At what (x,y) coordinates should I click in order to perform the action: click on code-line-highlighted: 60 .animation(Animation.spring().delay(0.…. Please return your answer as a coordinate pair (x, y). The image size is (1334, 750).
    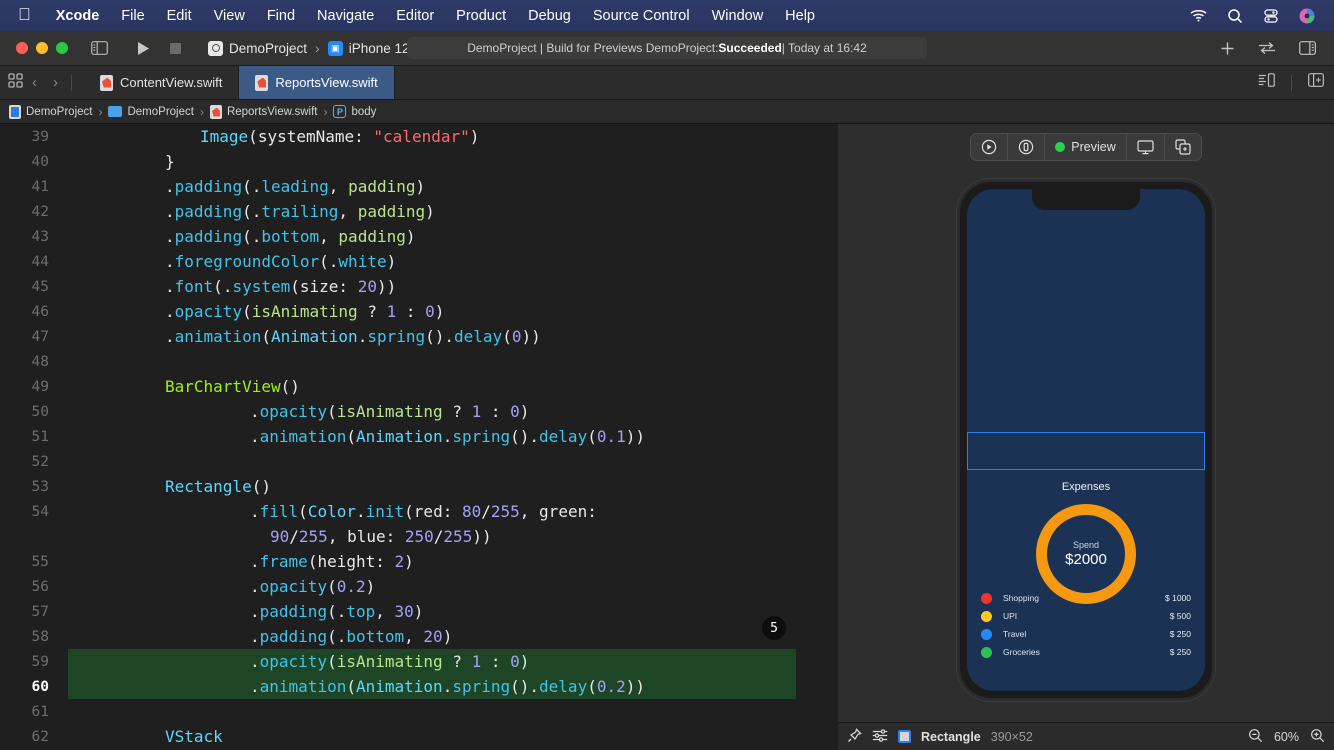
    Looking at the image, I should click on (419, 686).